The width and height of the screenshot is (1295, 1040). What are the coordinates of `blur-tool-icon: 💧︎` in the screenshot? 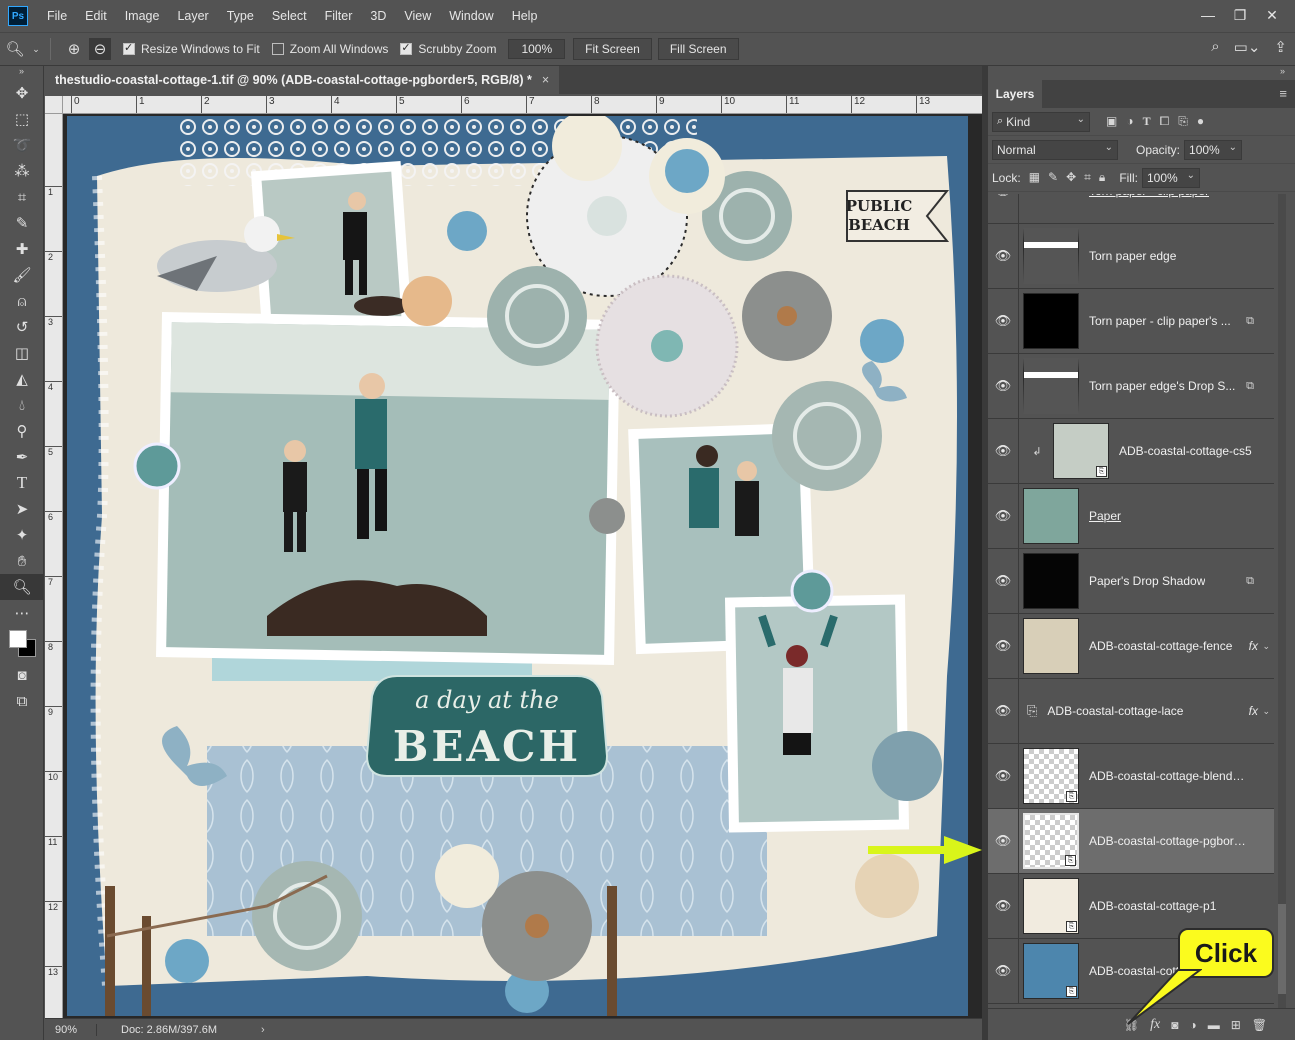 It's located at (22, 405).